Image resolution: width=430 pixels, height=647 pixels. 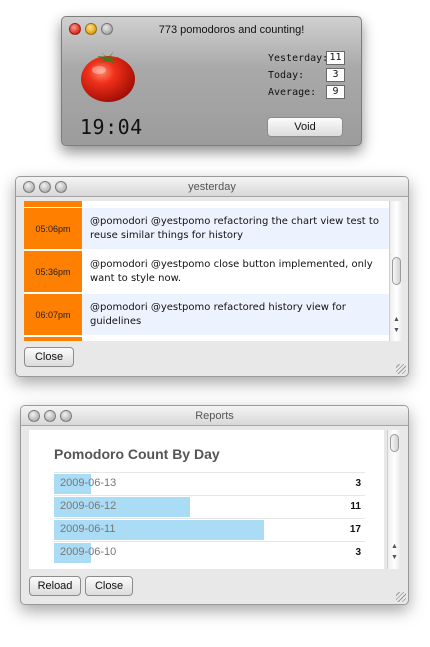 I want to click on average-count: 9, so click(x=335, y=92).